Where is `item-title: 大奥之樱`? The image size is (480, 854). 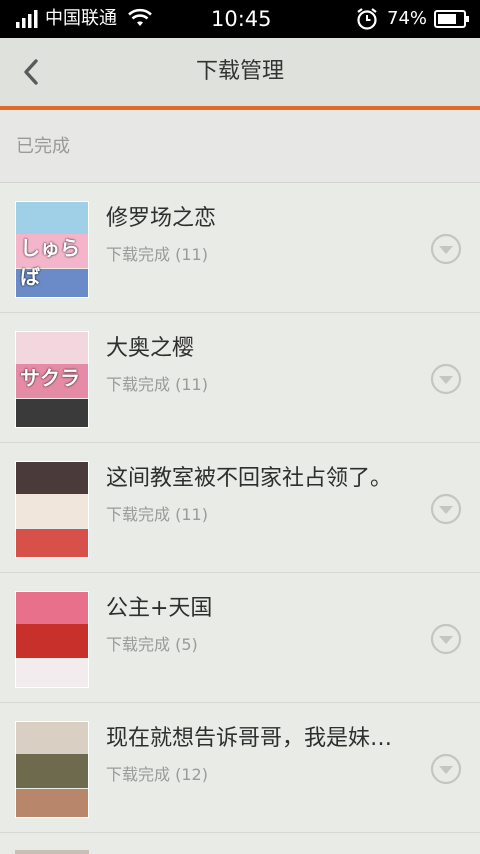 item-title: 大奥之樱 is located at coordinates (150, 348).